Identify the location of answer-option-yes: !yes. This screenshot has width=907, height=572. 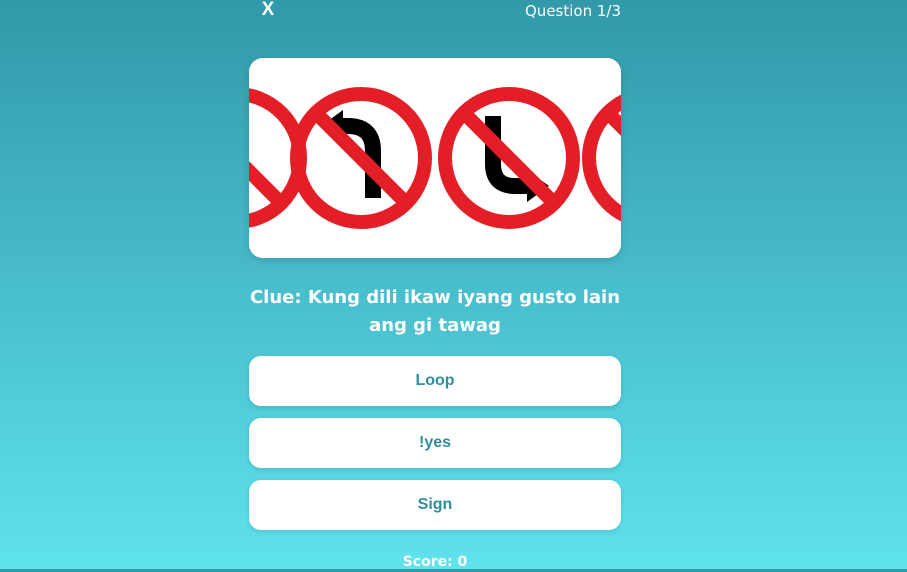
(435, 443).